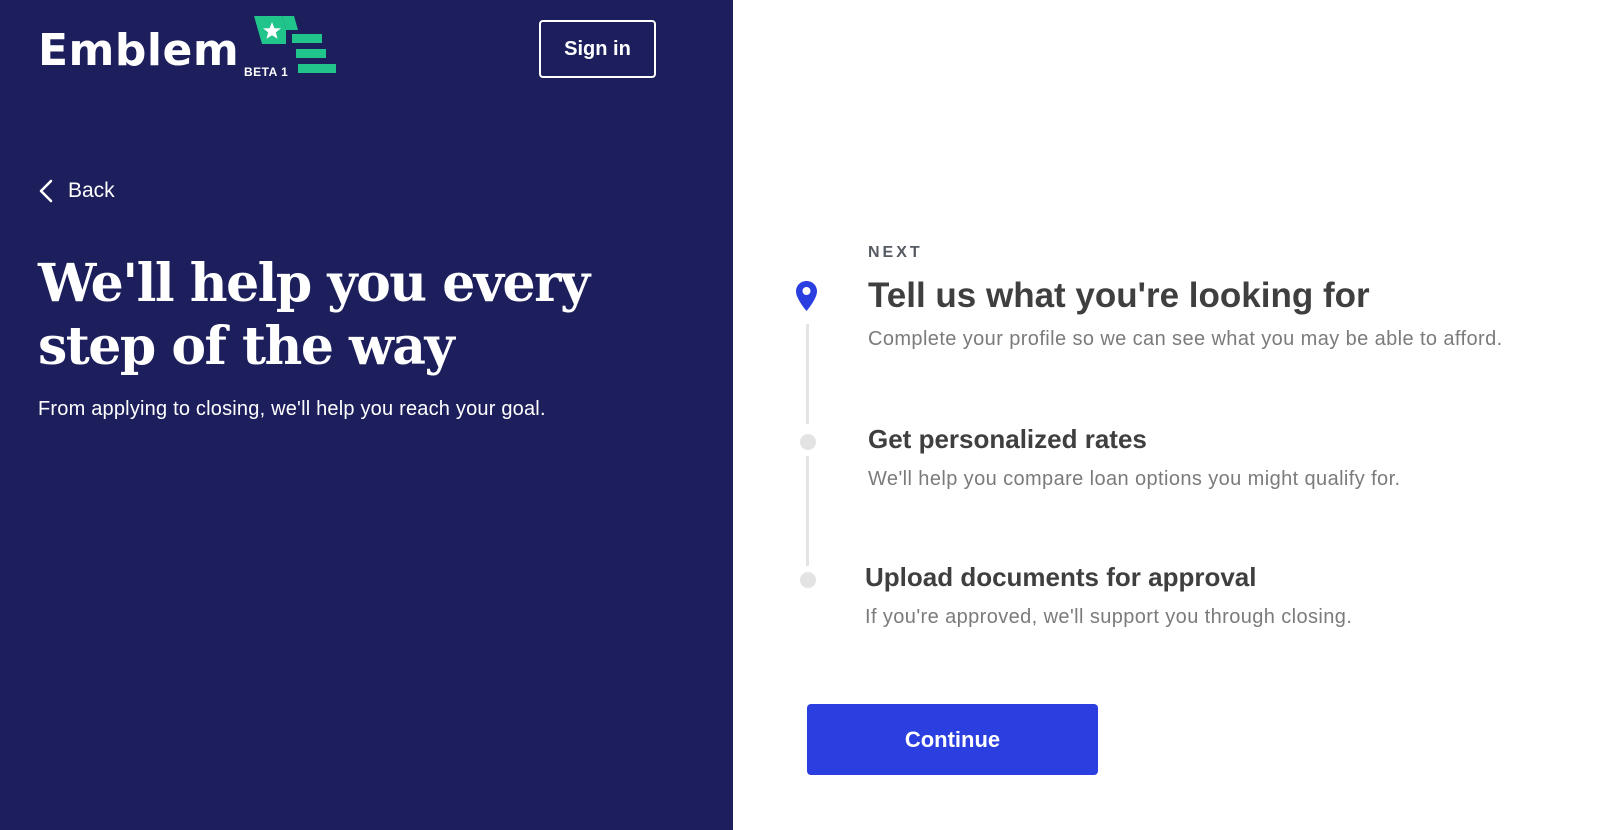 This screenshot has width=1600, height=830. What do you see at coordinates (139, 50) in the screenshot?
I see `logo-wordmark: Emblem` at bounding box center [139, 50].